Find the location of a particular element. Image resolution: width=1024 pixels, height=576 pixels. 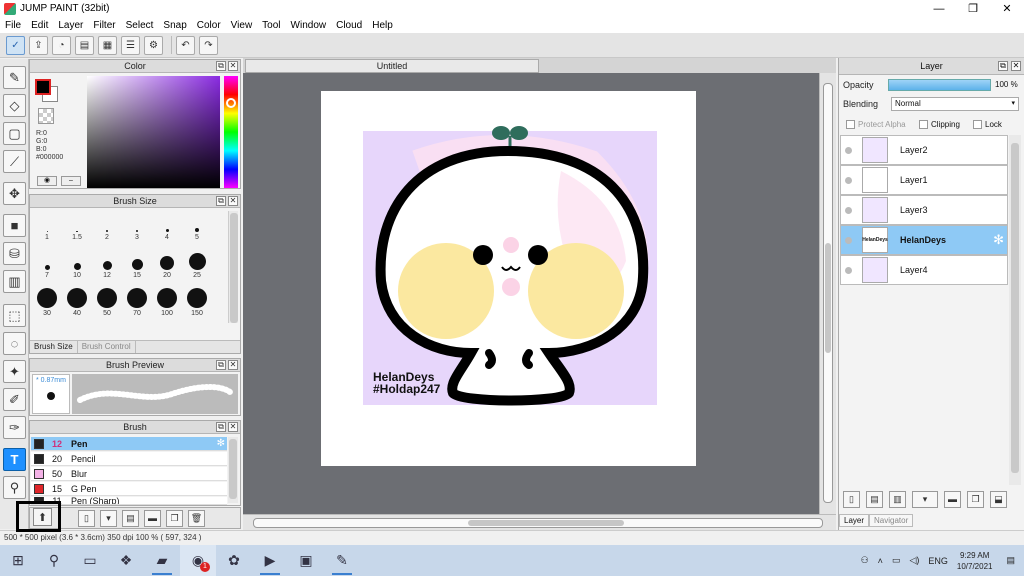

brush-size-scrollbar is located at coordinates (233, 267).